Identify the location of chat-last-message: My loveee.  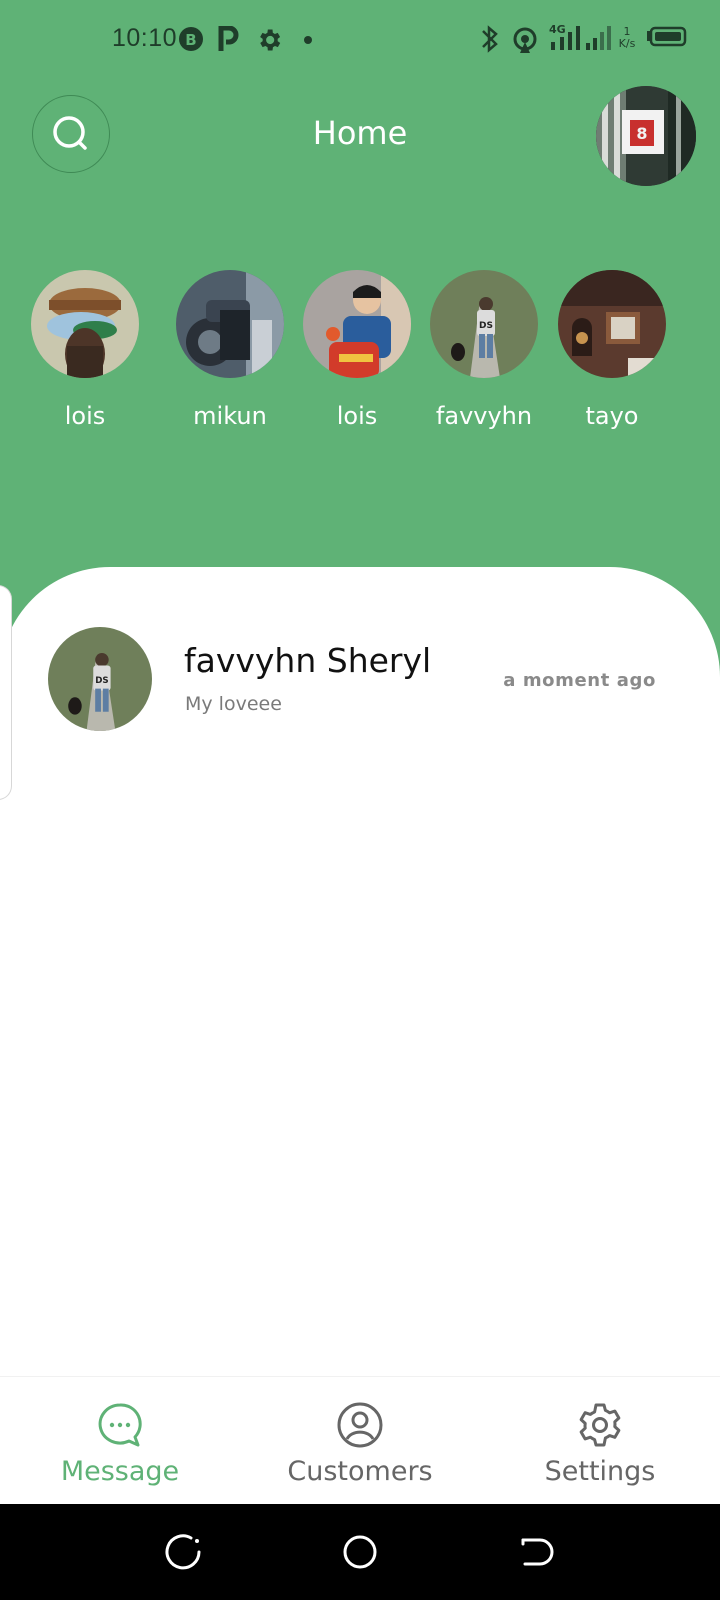
(233, 704).